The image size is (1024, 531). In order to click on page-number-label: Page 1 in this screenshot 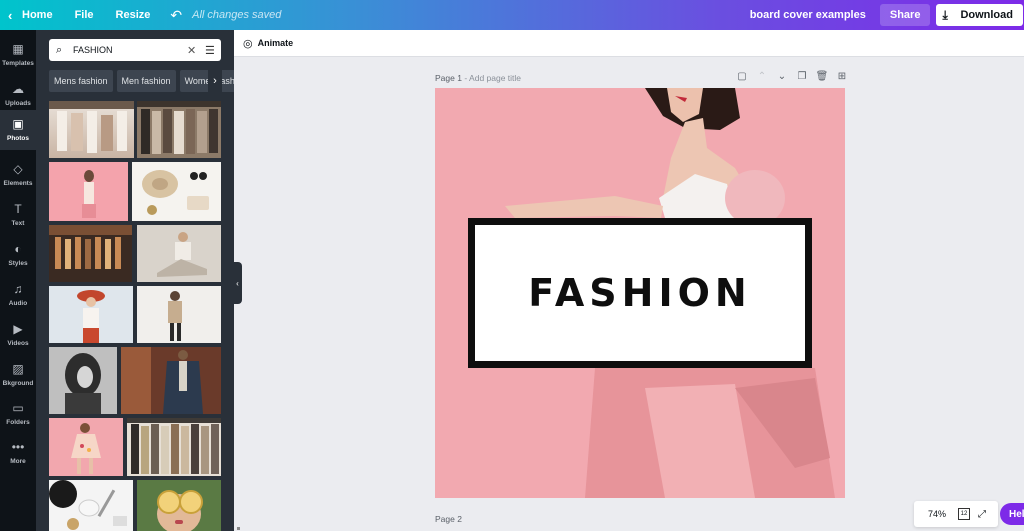, I will do `click(448, 78)`.